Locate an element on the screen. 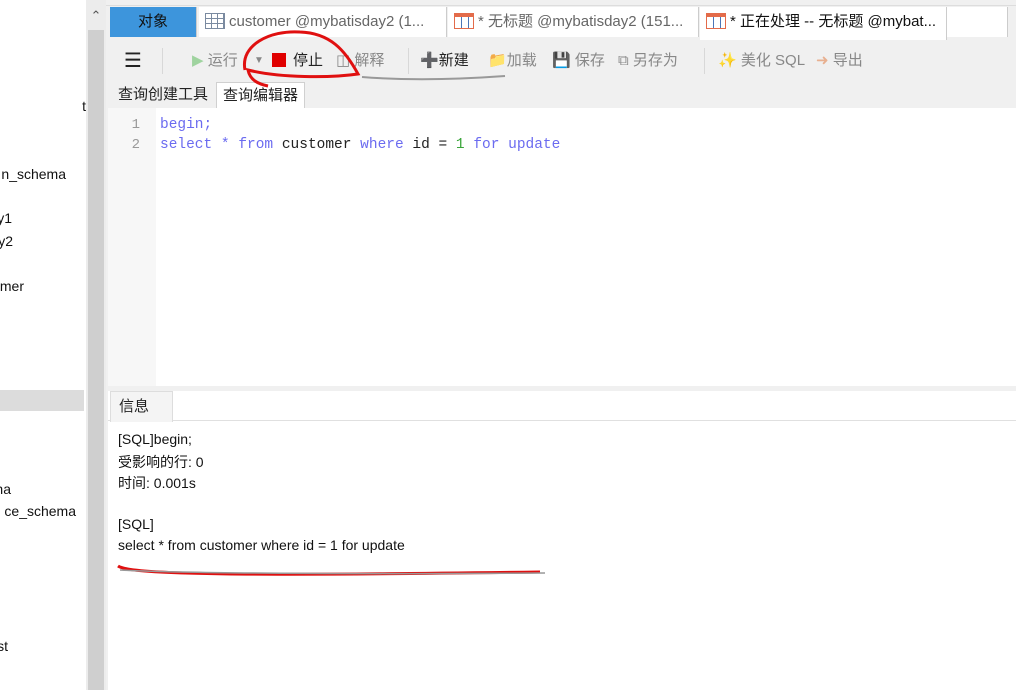 The width and height of the screenshot is (1016, 690). tree-item: ce_schema is located at coordinates (40, 511).